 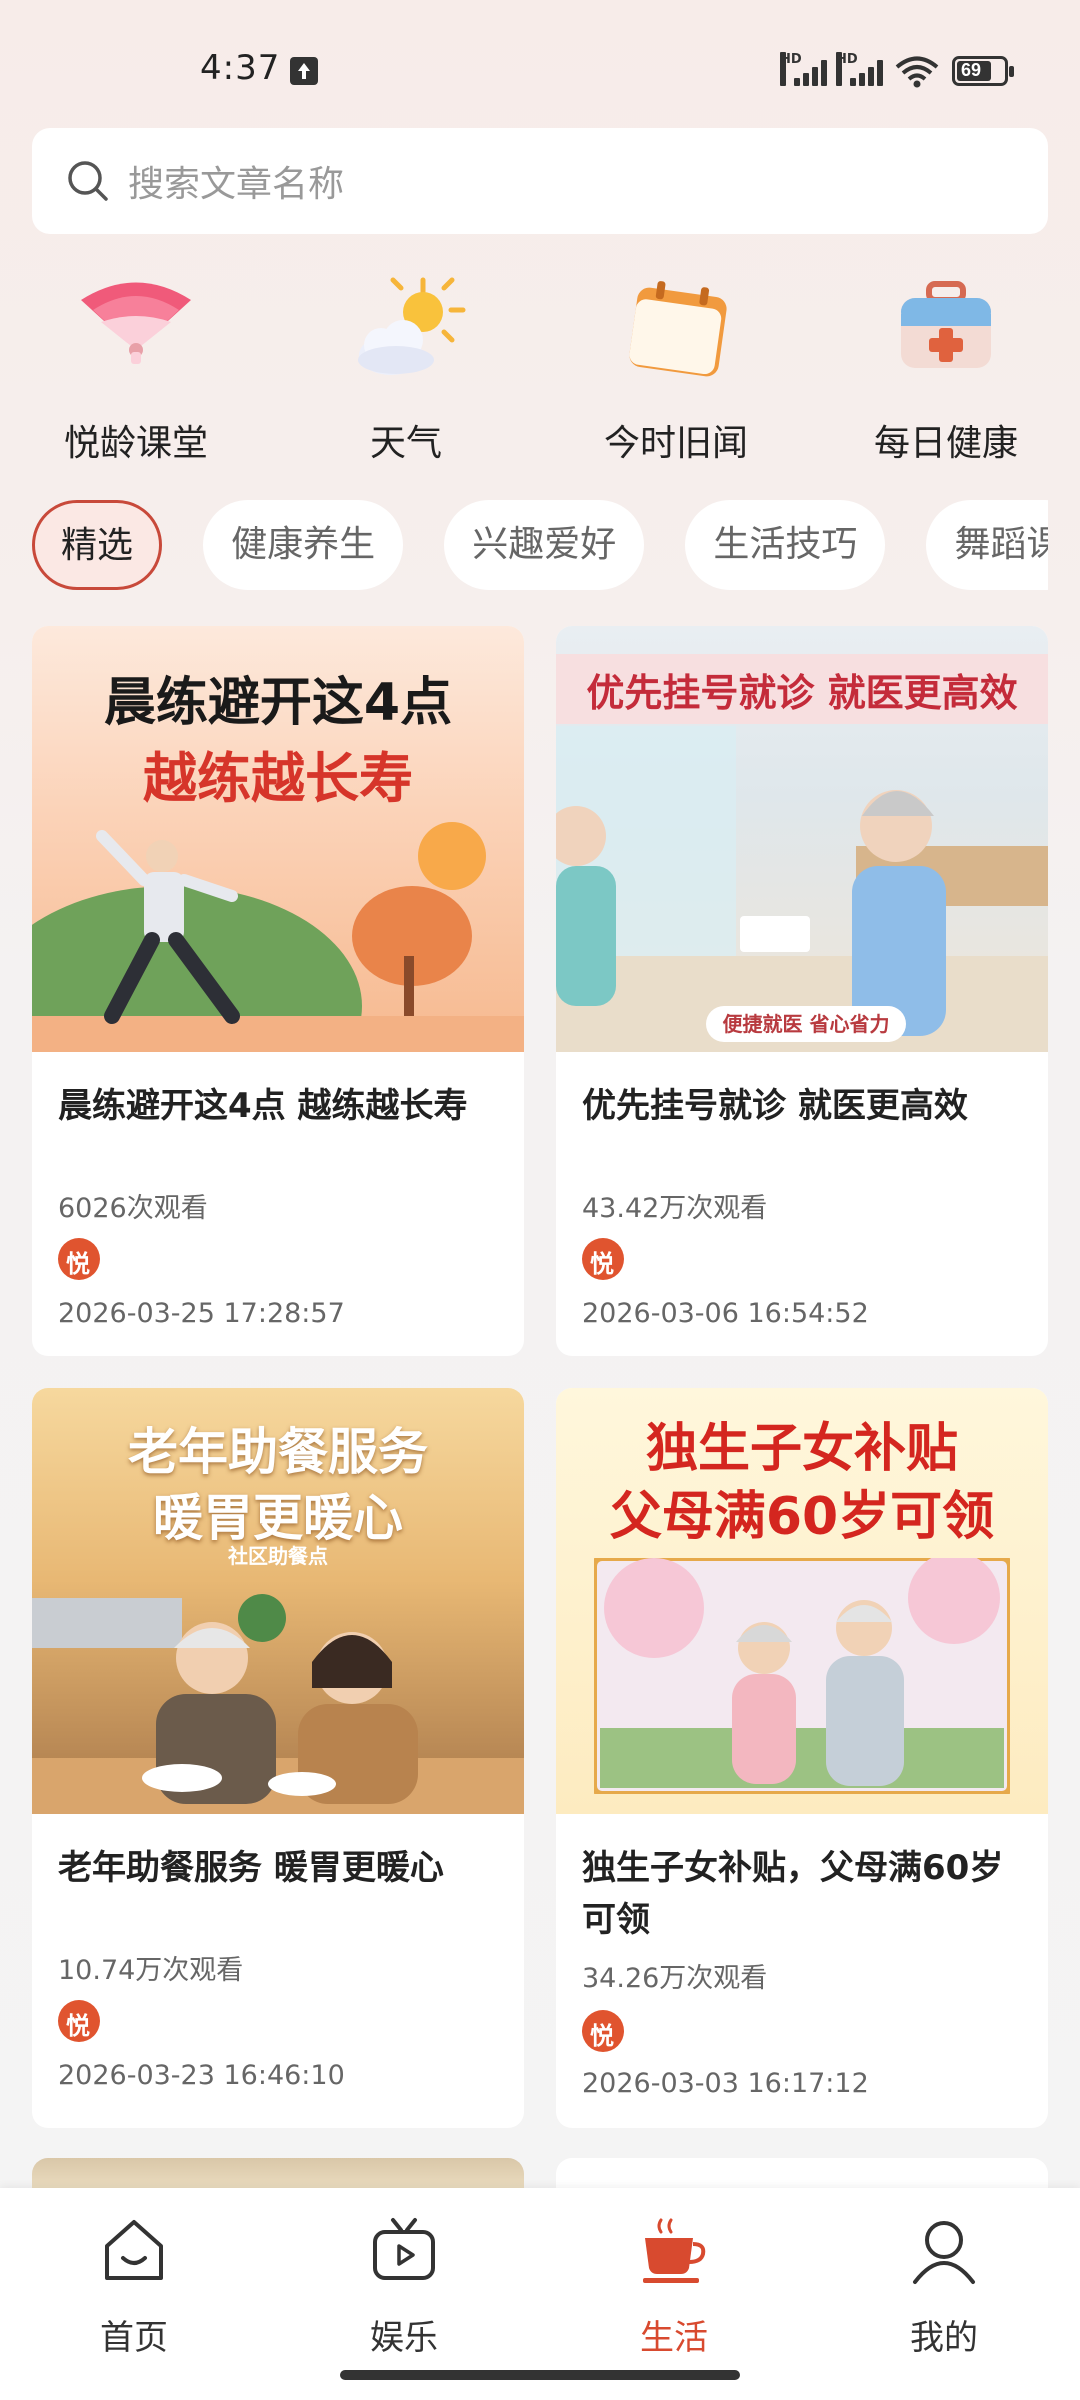 I want to click on nav-label: 我的, so click(x=944, y=2338).